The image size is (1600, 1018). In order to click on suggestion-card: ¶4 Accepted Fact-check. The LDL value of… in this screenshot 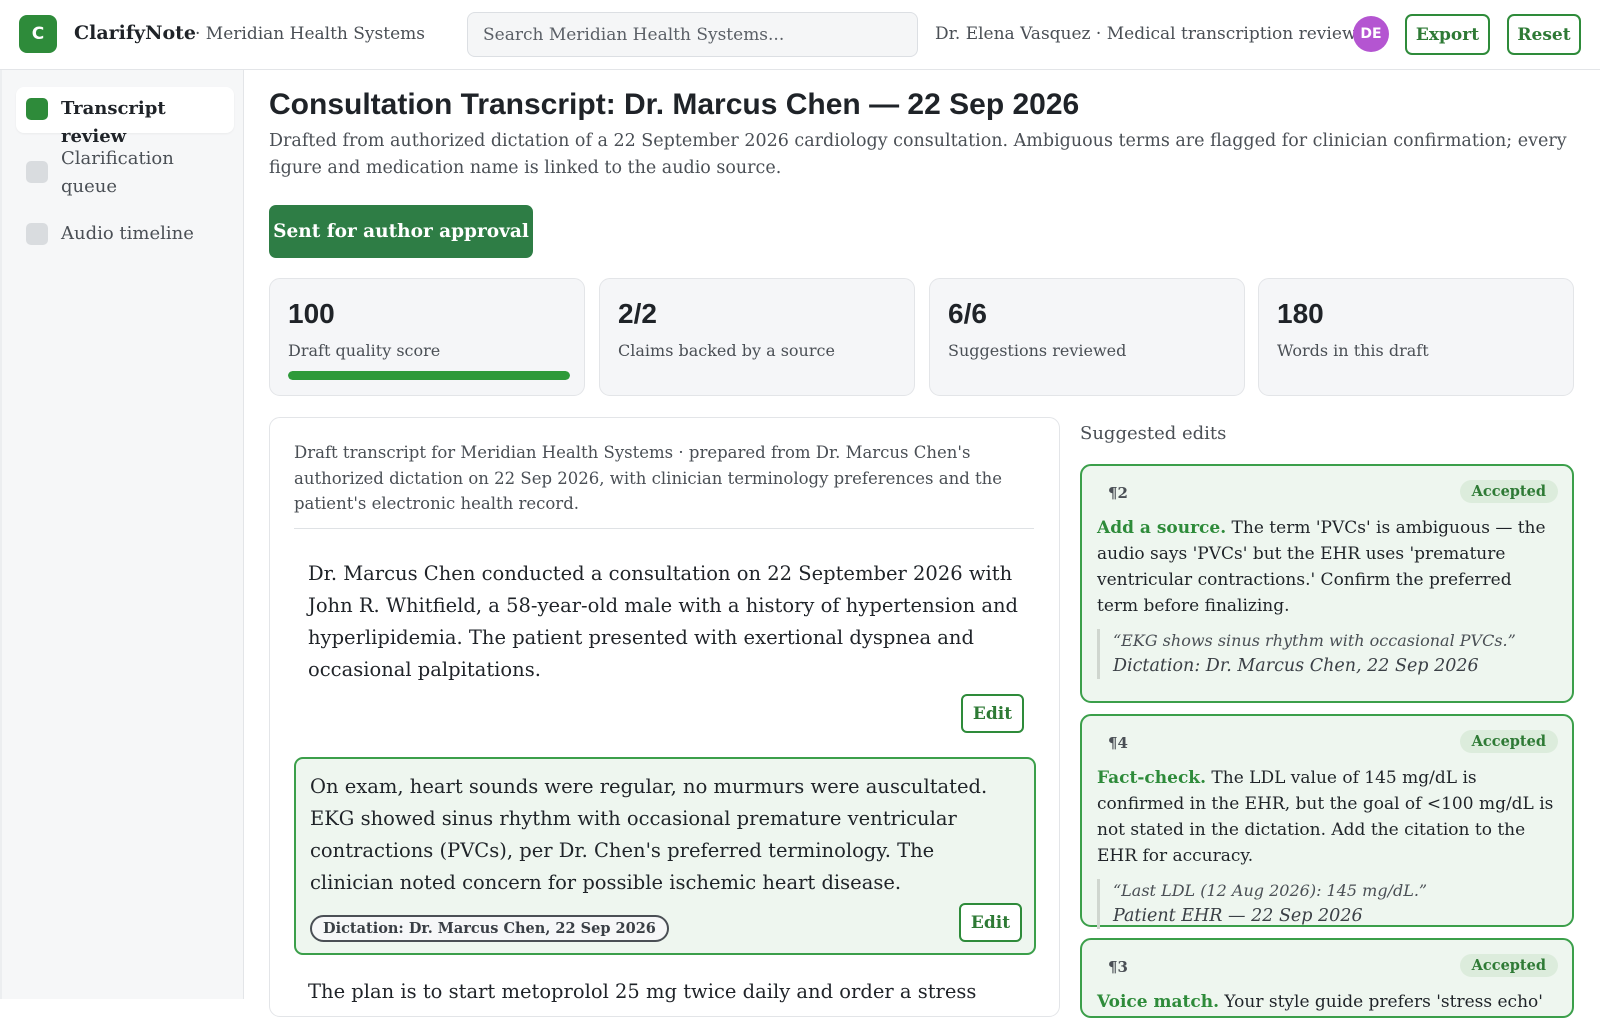, I will do `click(1327, 821)`.